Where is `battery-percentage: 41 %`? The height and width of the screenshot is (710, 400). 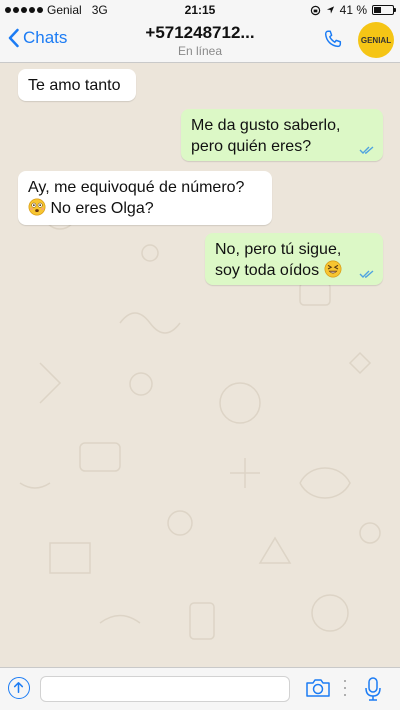
battery-percentage: 41 % is located at coordinates (353, 10).